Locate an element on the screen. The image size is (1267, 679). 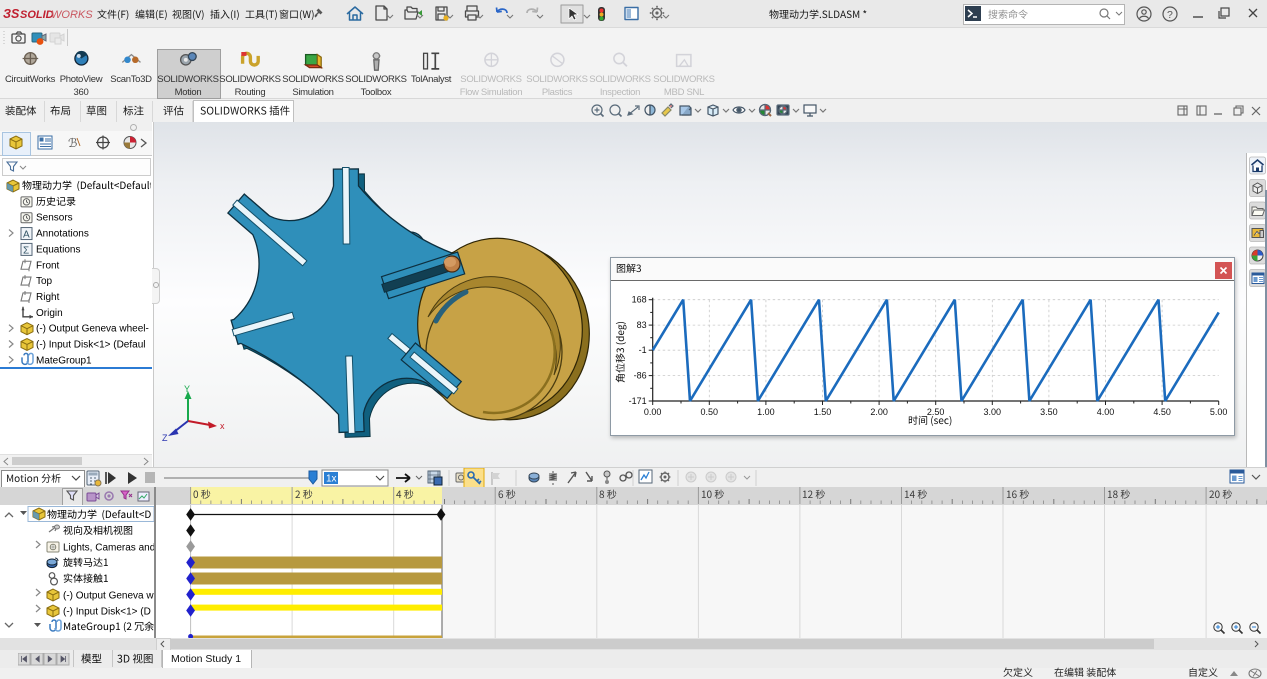
svg-text: 5.00 is located at coordinates (1219, 412).